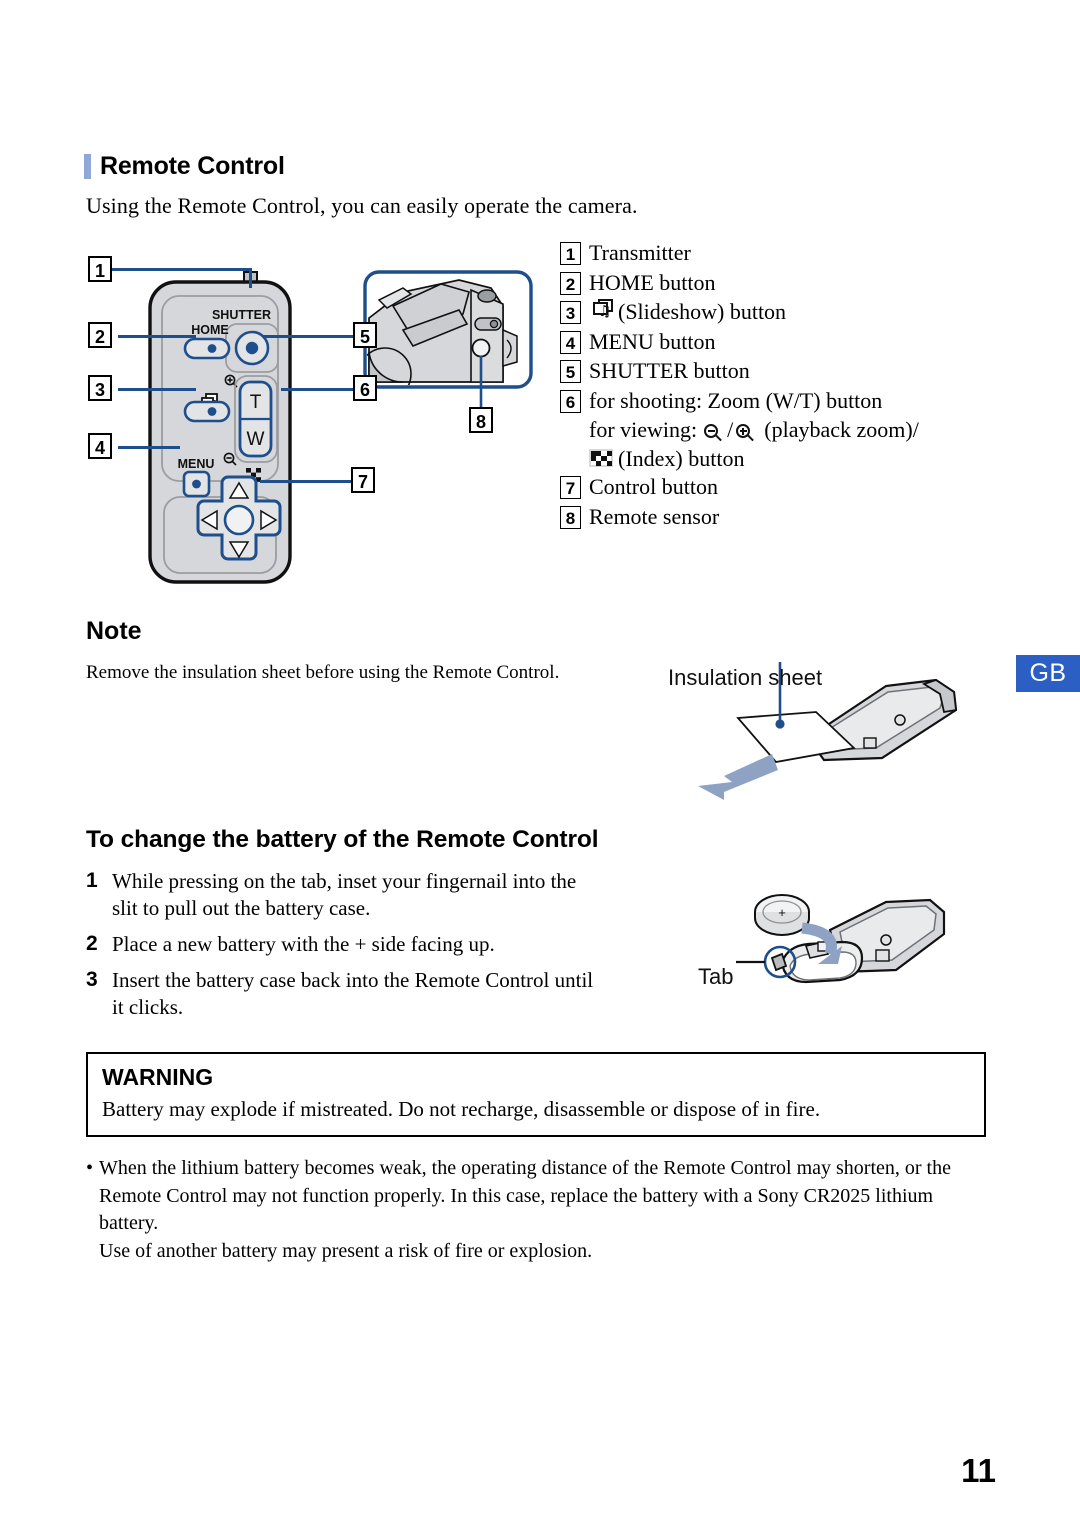 Image resolution: width=1080 pixels, height=1534 pixels. I want to click on section-heading-text: Remote Control, so click(192, 166).